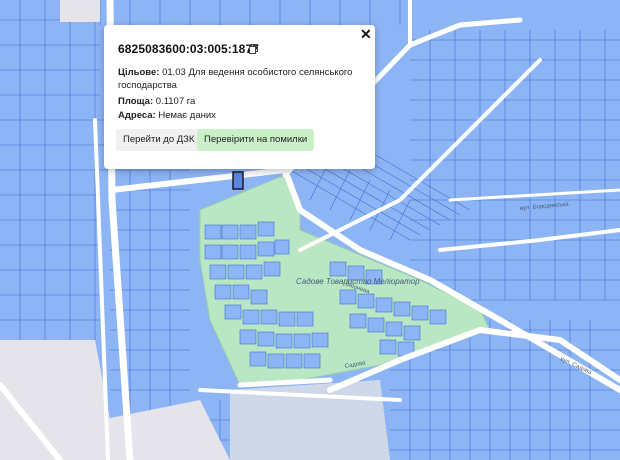  What do you see at coordinates (366, 34) in the screenshot?
I see `close-icon: ✕` at bounding box center [366, 34].